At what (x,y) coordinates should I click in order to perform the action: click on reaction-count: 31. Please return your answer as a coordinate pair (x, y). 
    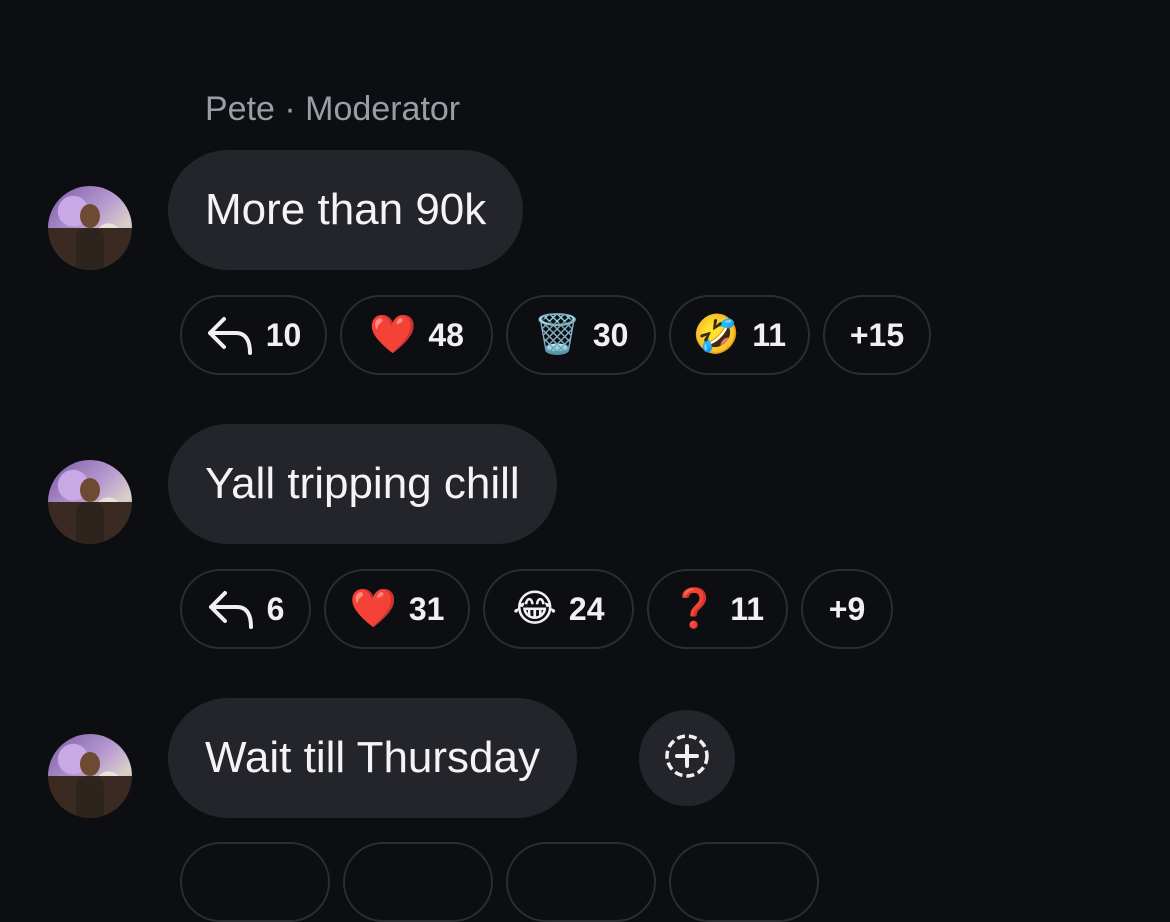
    Looking at the image, I should click on (426, 608).